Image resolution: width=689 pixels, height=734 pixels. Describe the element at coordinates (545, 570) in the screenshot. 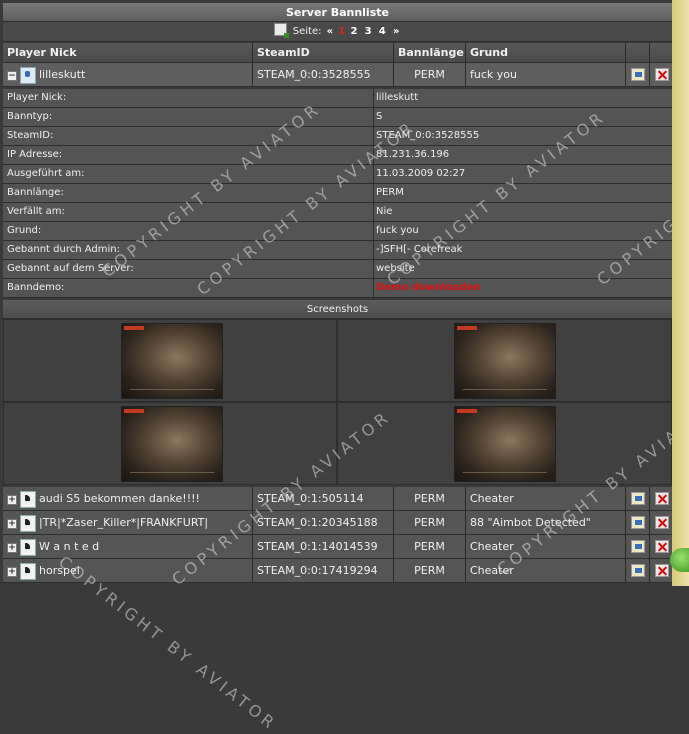

I see `player-reason: Cheater` at that location.